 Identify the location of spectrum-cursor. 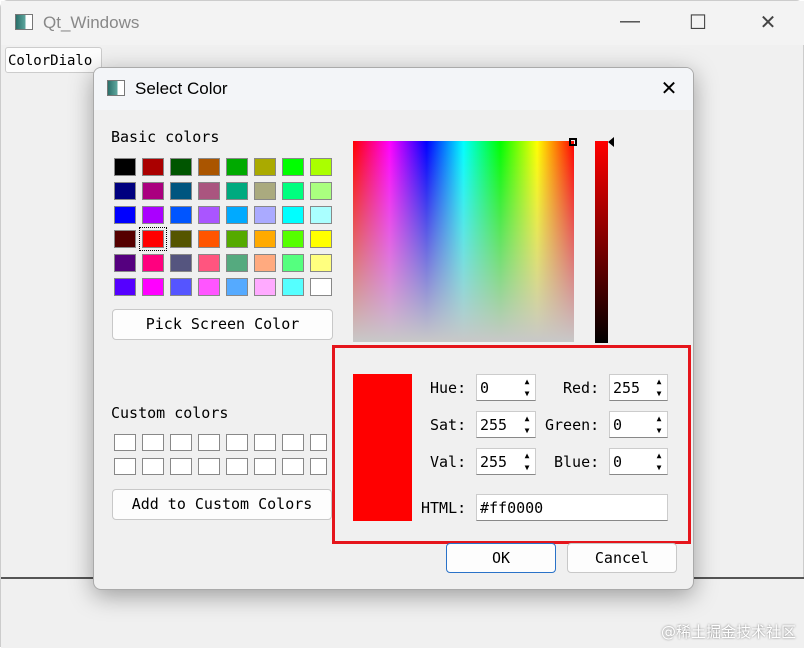
(573, 142).